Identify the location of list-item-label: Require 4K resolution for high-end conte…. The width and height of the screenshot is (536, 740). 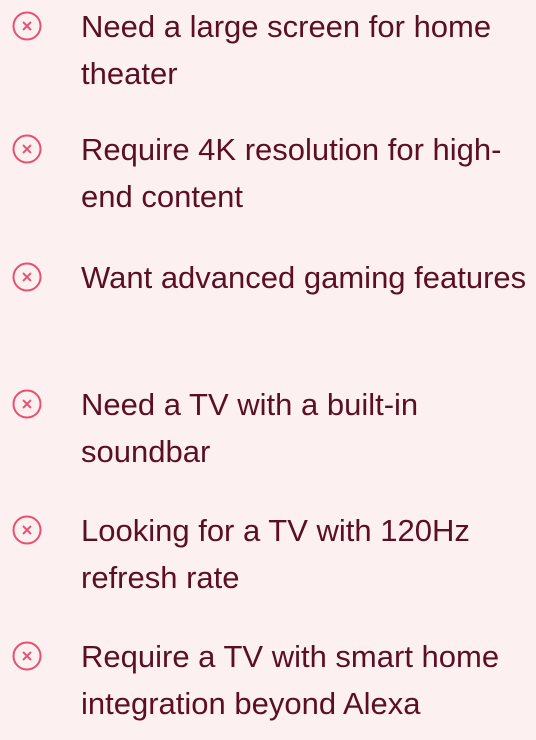
(291, 173).